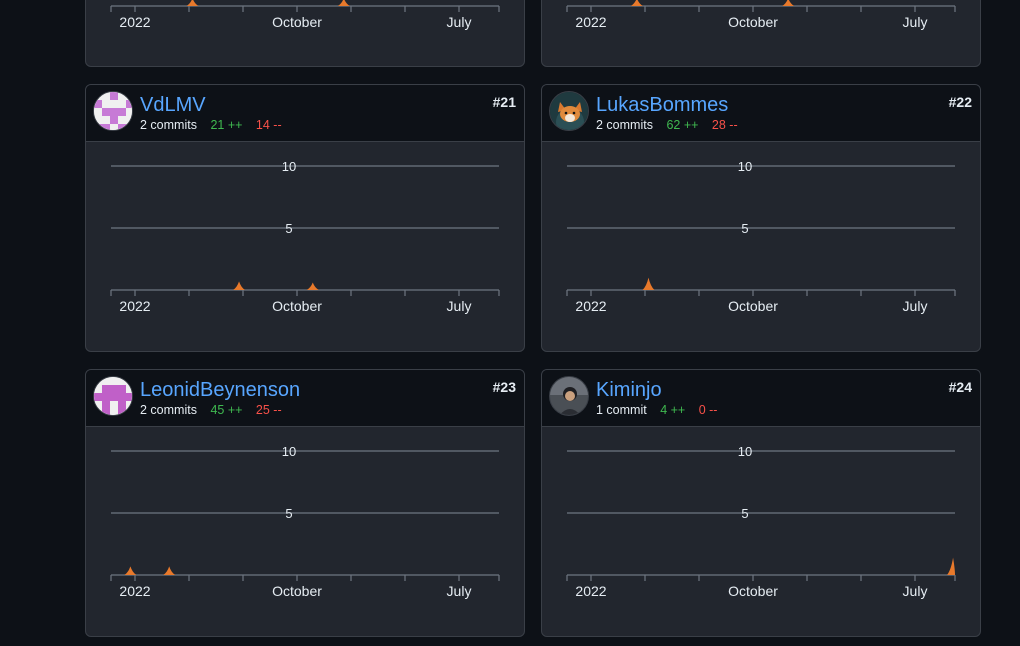  I want to click on deletions-count: 25 --, so click(268, 410).